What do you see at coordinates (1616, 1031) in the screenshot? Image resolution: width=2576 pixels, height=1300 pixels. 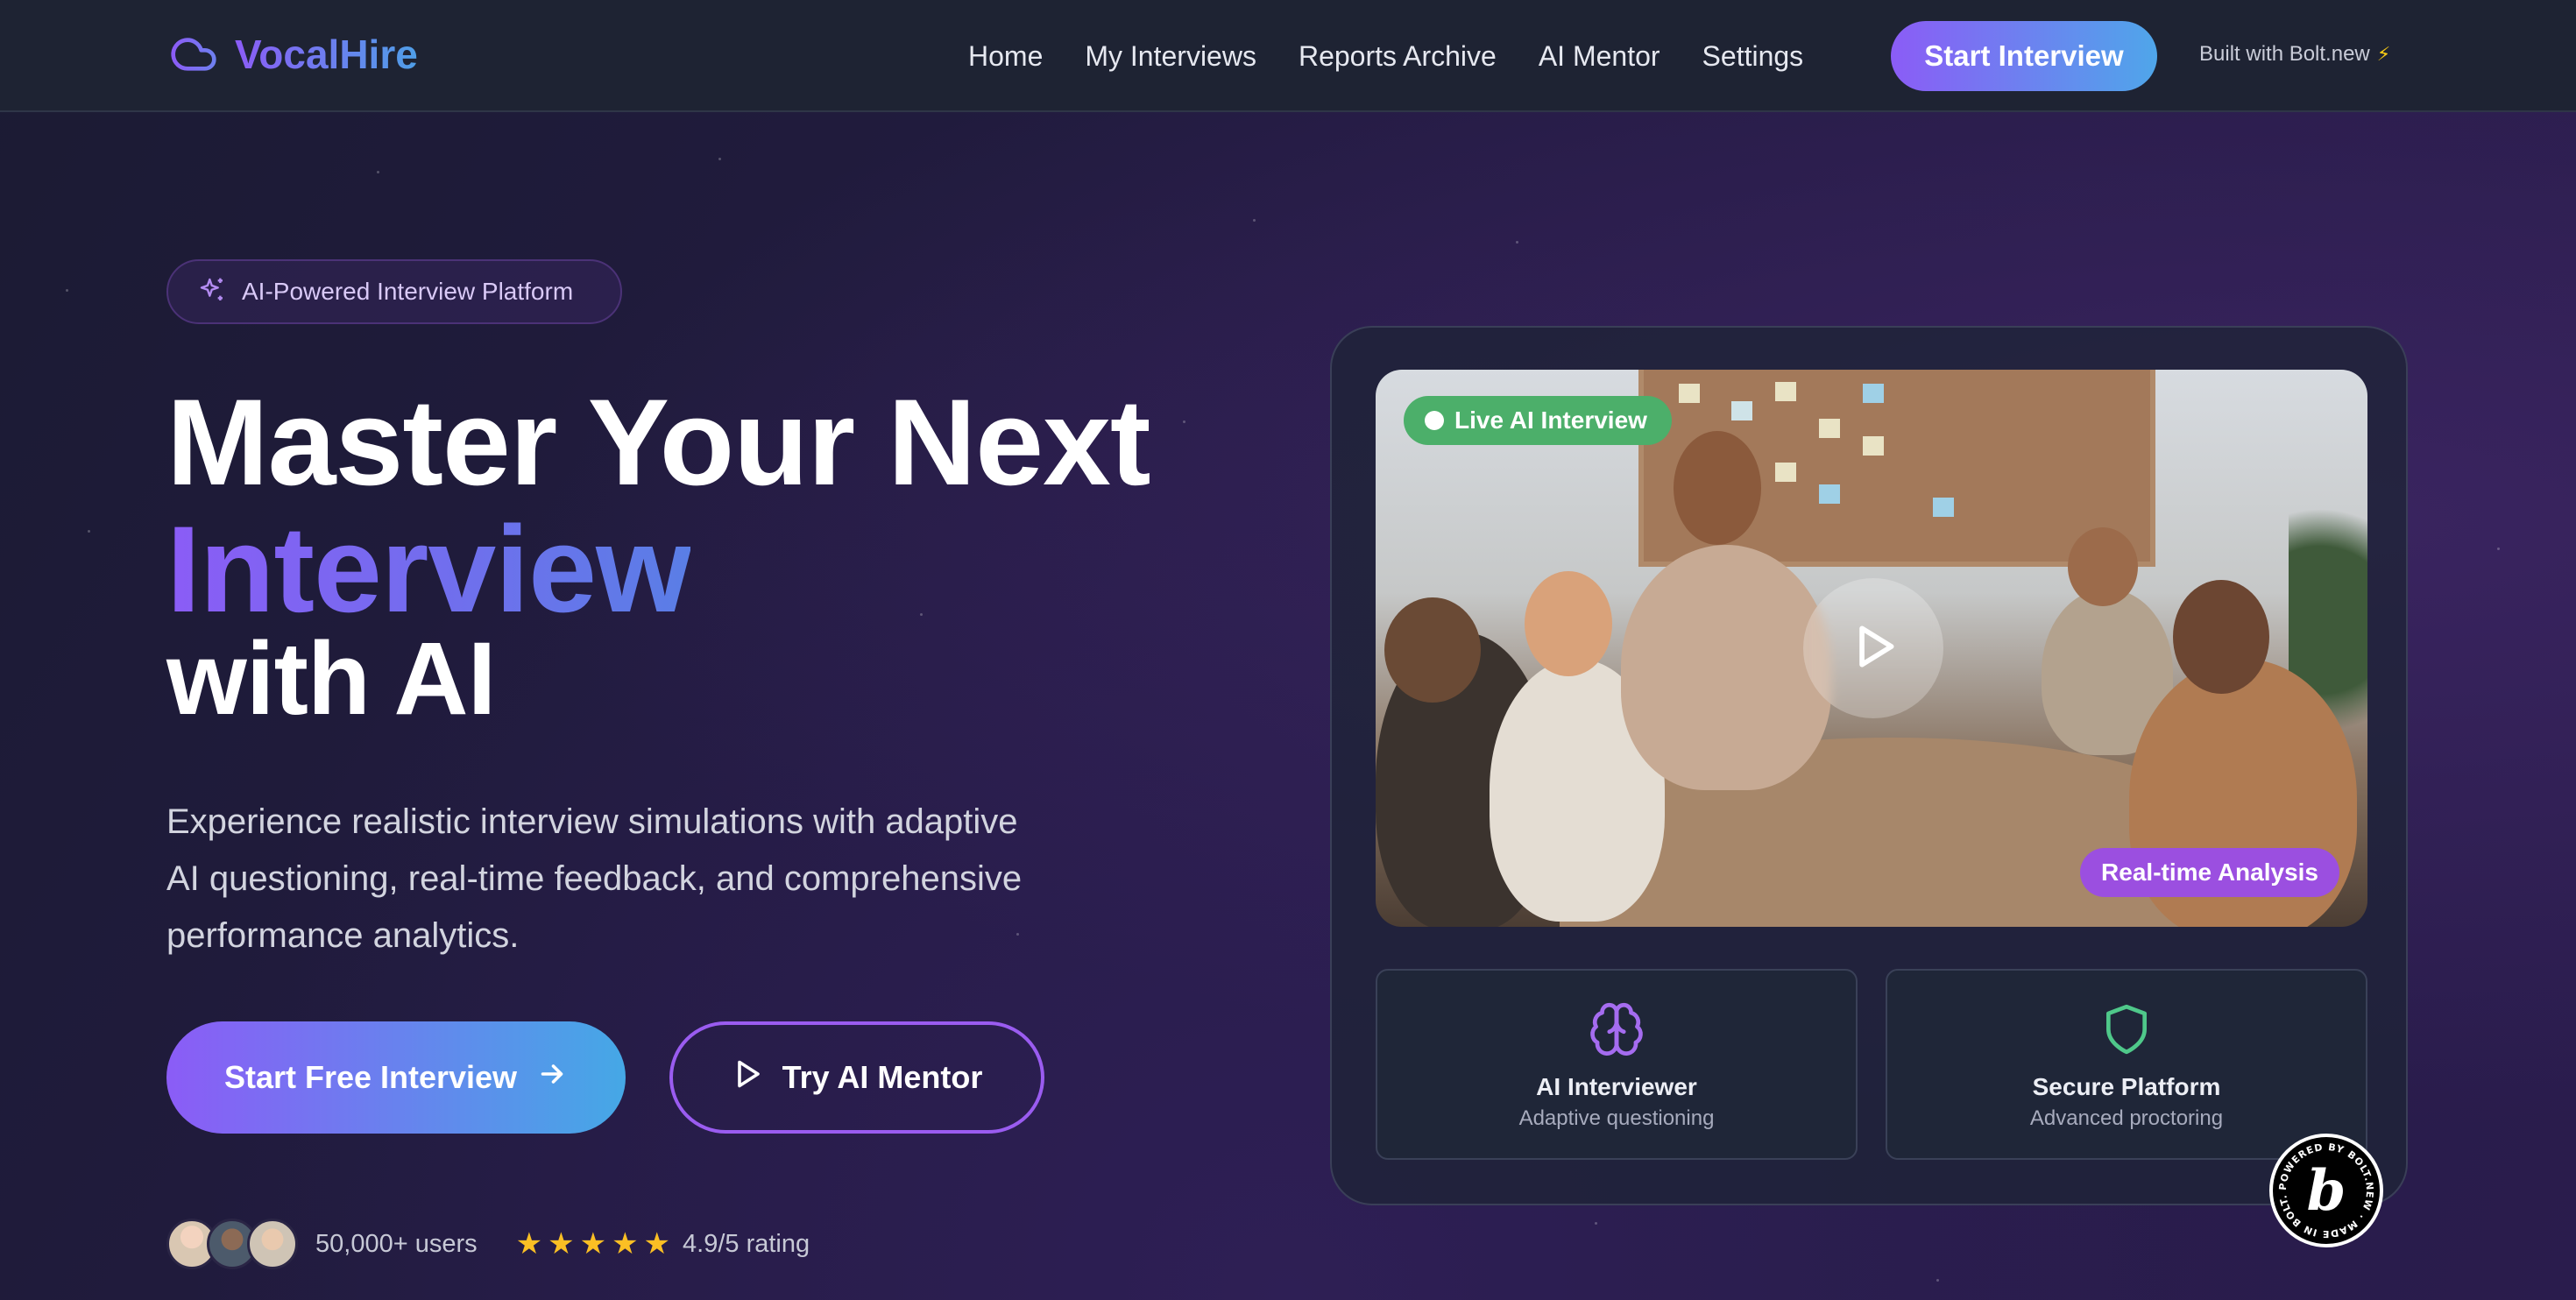 I see `brain-icon` at bounding box center [1616, 1031].